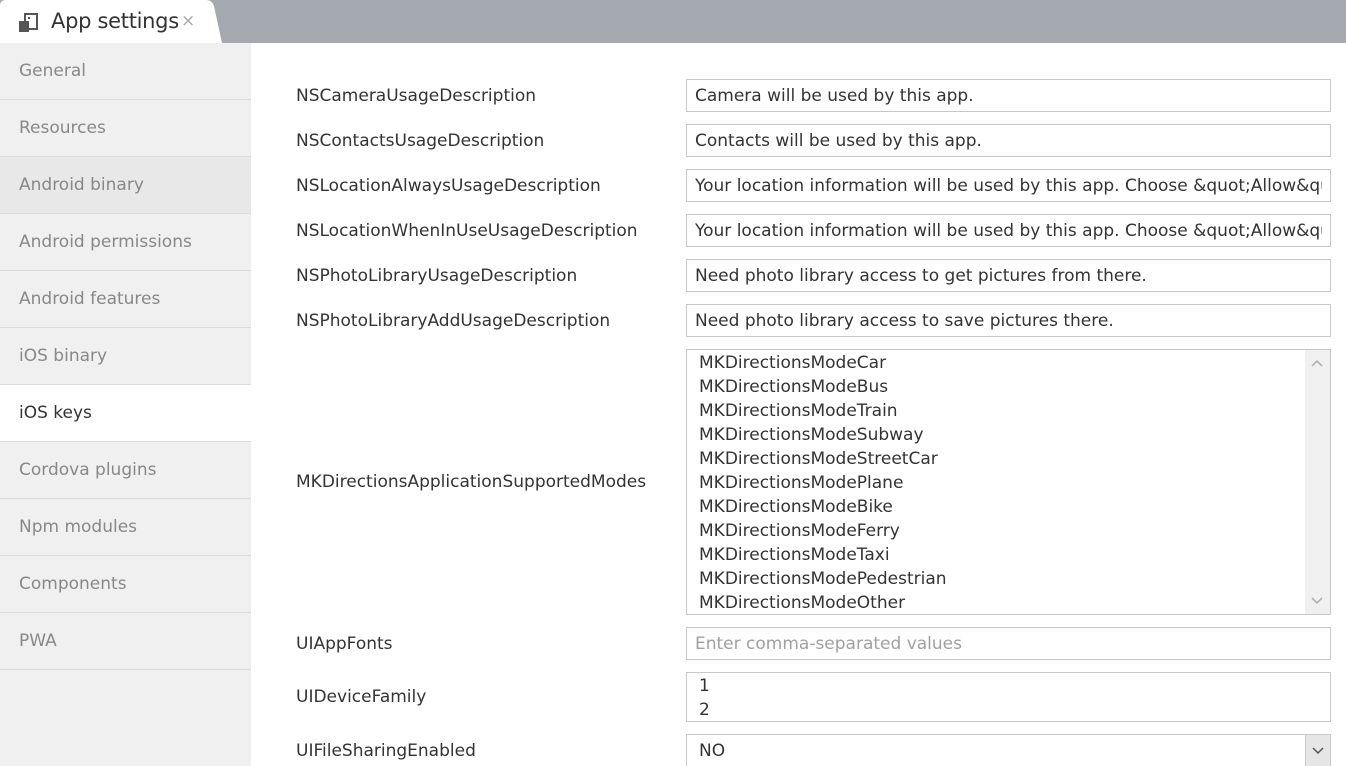  What do you see at coordinates (823, 387) in the screenshot?
I see `list-item: MKDirectionsModeBus` at bounding box center [823, 387].